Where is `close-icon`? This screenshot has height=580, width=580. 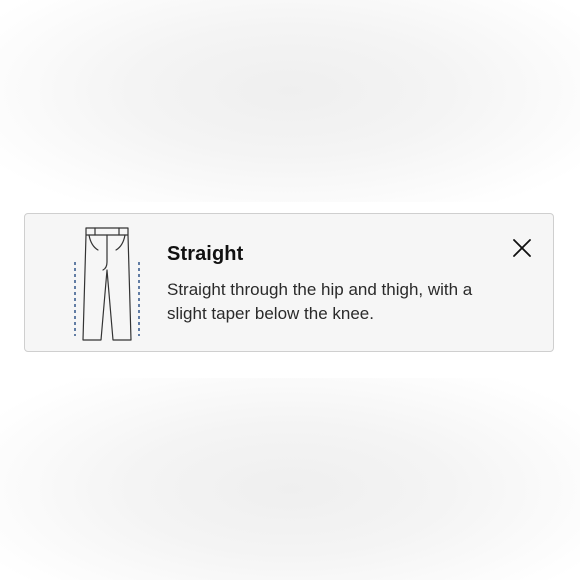 close-icon is located at coordinates (522, 248).